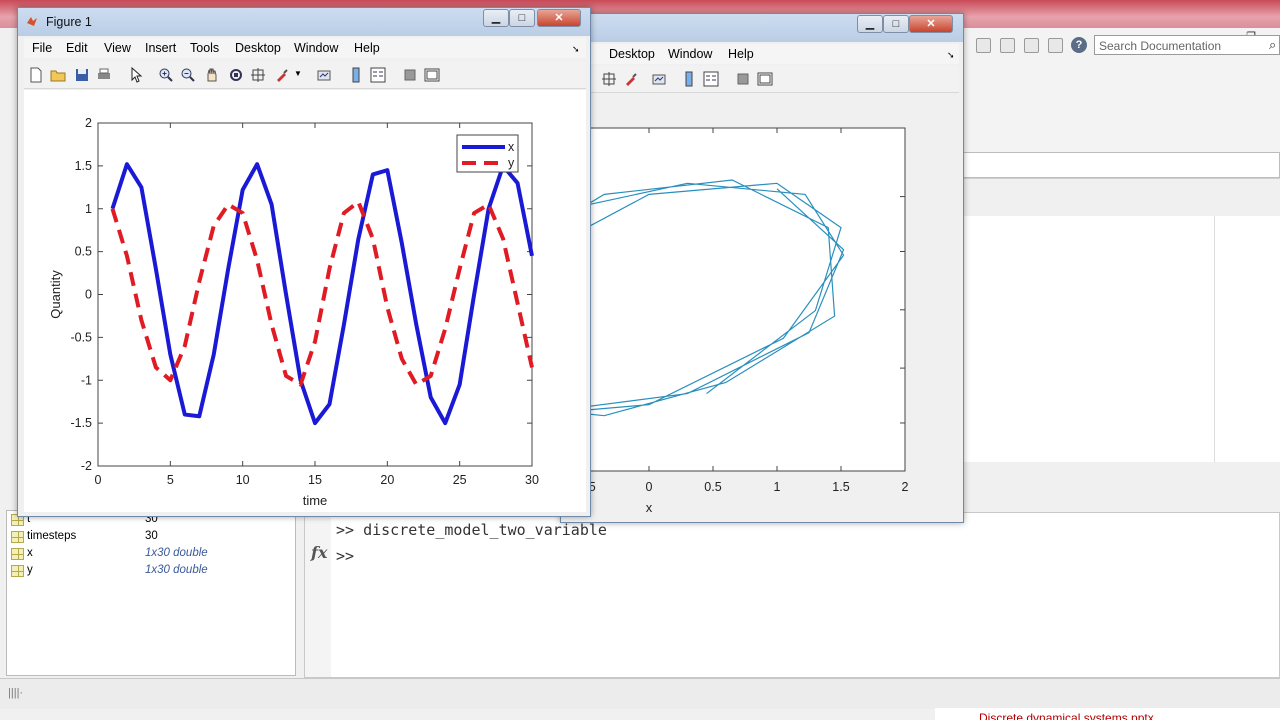 This screenshot has height=720, width=1280. What do you see at coordinates (1120, 165) in the screenshot?
I see `current-folder-bar` at bounding box center [1120, 165].